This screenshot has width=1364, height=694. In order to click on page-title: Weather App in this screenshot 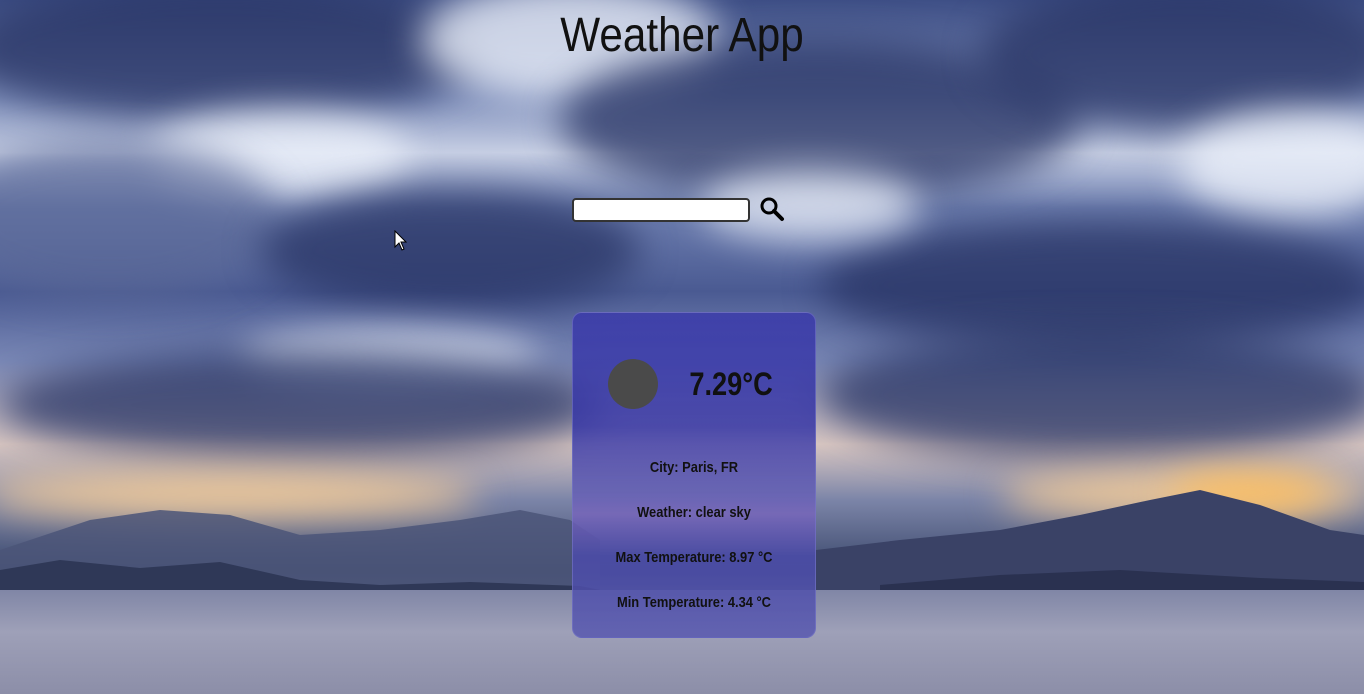, I will do `click(682, 35)`.